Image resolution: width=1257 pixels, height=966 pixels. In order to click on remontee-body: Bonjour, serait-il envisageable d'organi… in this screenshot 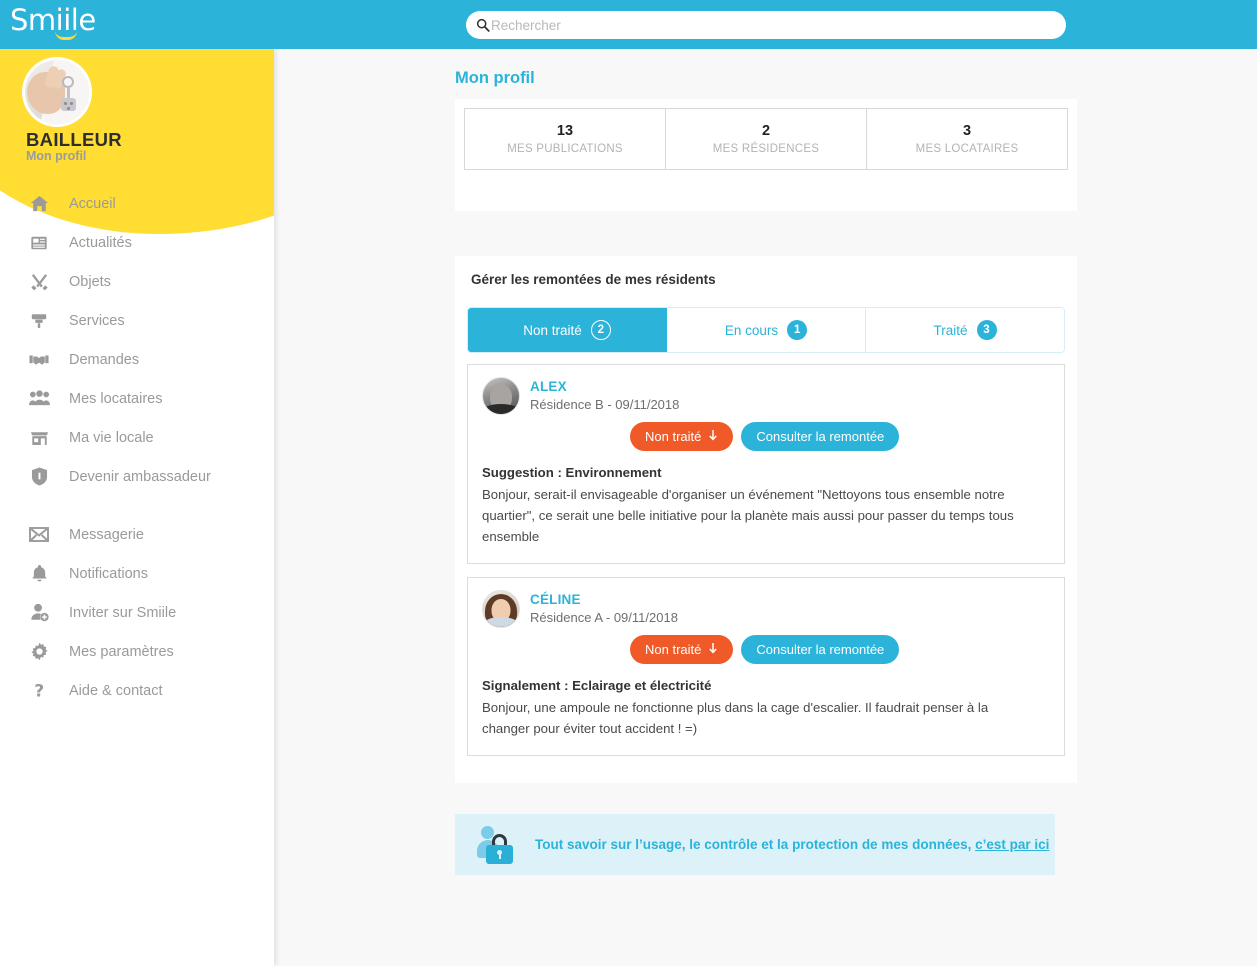, I will do `click(748, 515)`.